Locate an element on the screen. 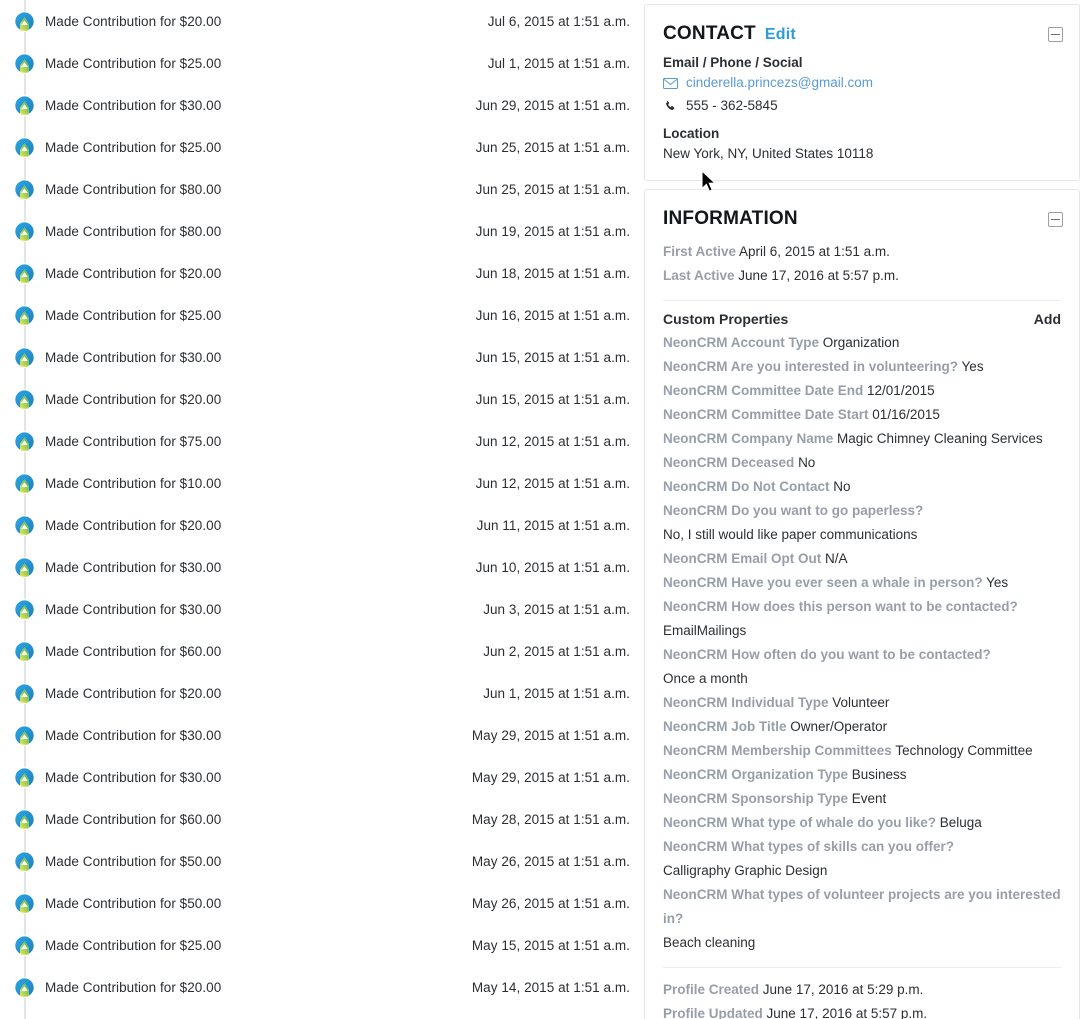 The width and height of the screenshot is (1084, 1019). custom-property-value: Organization is located at coordinates (861, 342).